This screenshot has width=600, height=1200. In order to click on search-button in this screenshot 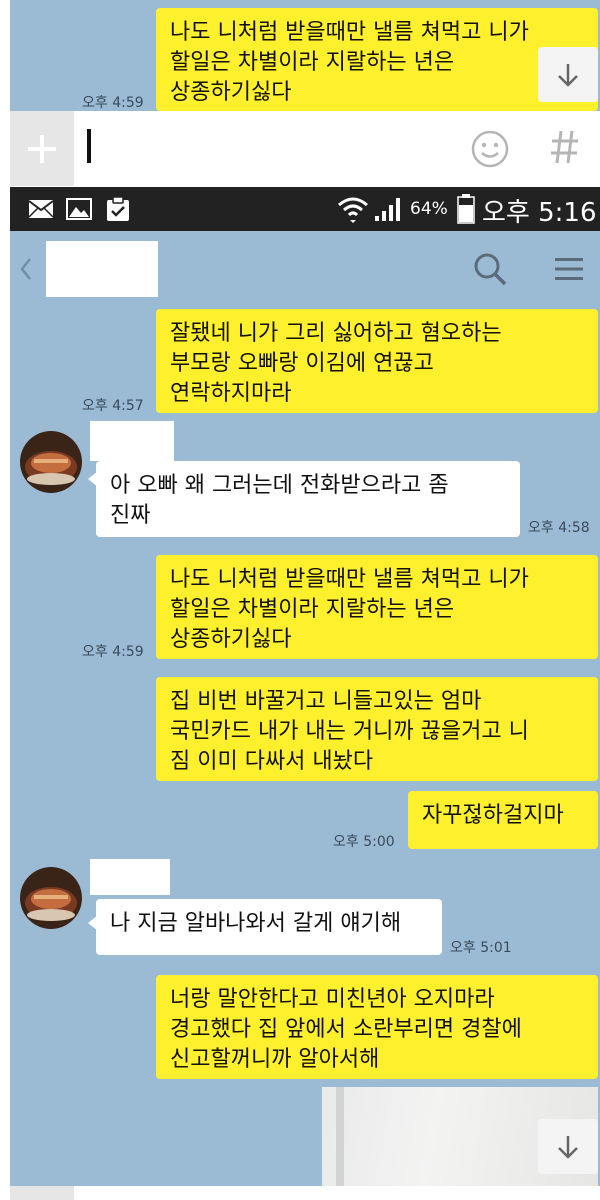, I will do `click(490, 271)`.